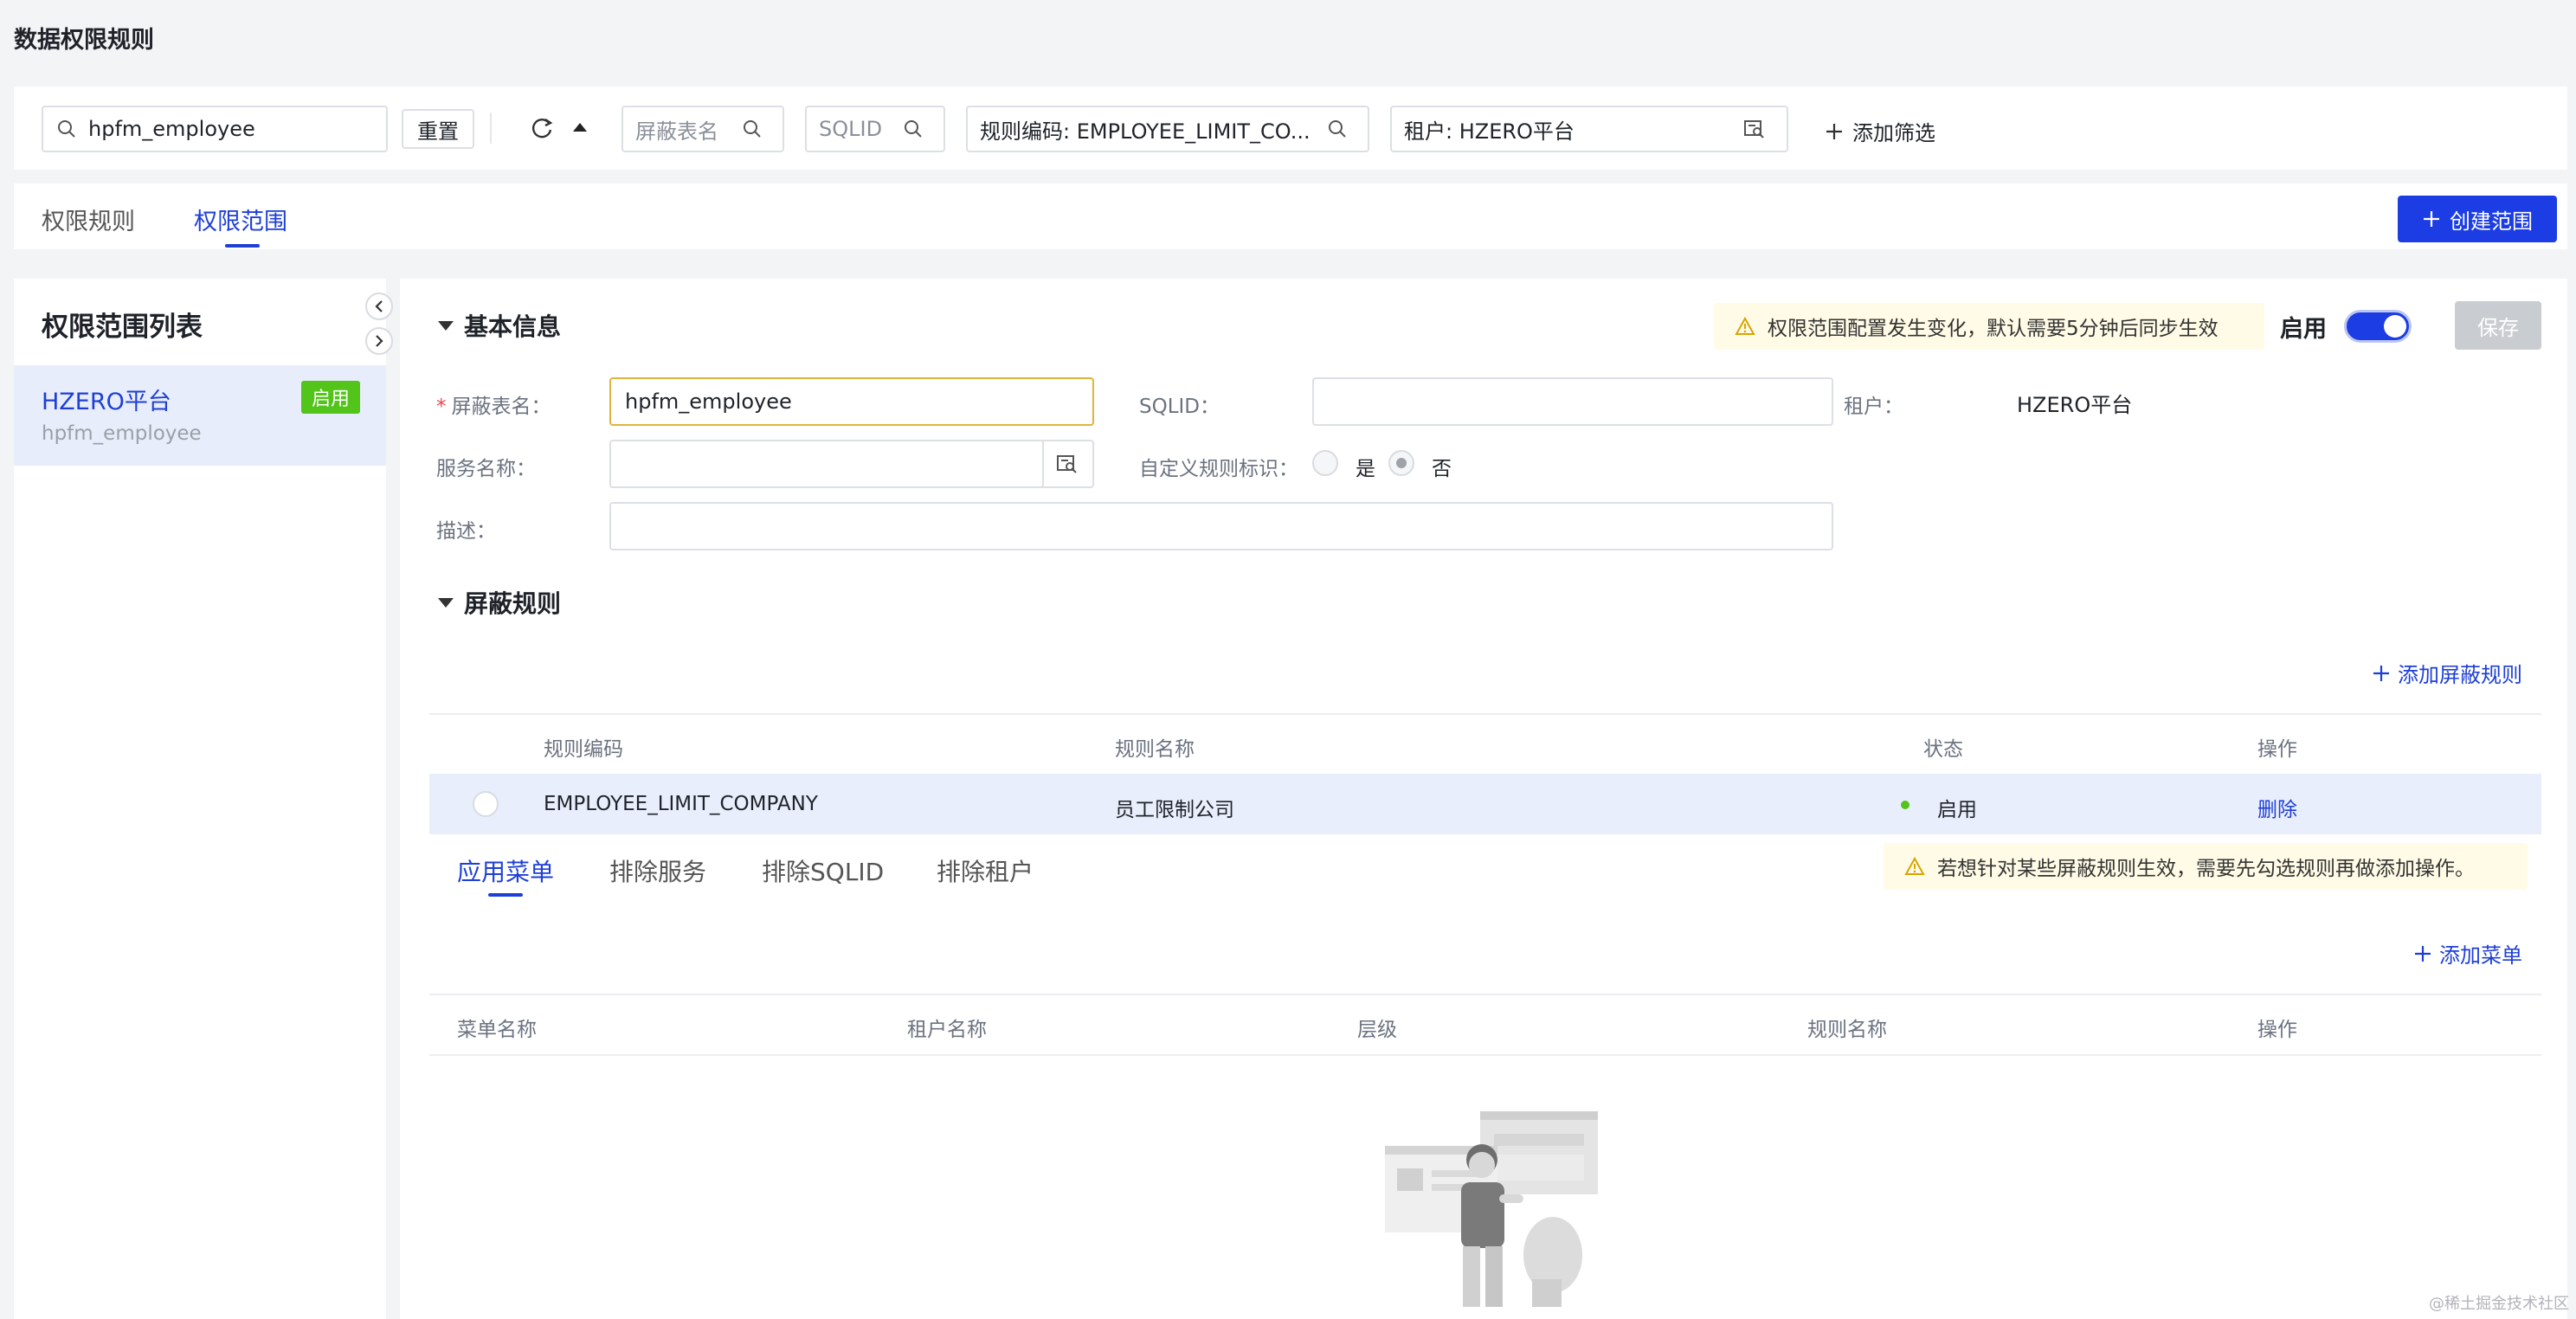 The height and width of the screenshot is (1319, 2576). I want to click on expand-right-button, so click(379, 341).